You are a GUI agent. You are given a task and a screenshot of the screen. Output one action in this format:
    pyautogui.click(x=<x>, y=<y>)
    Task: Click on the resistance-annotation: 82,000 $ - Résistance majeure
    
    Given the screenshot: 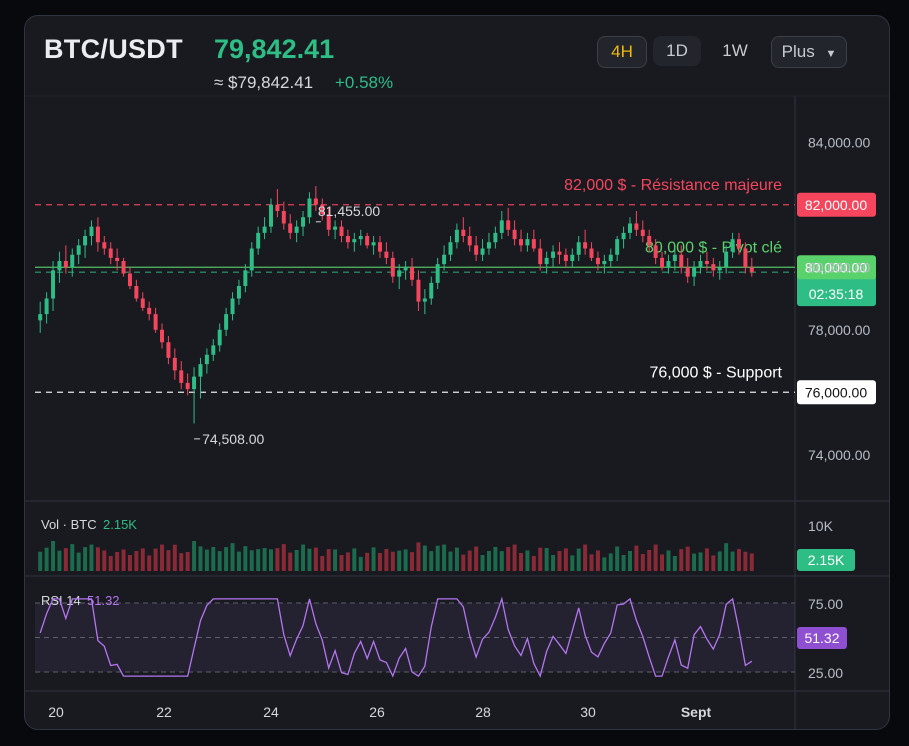 What is the action you would take?
    pyautogui.click(x=673, y=185)
    